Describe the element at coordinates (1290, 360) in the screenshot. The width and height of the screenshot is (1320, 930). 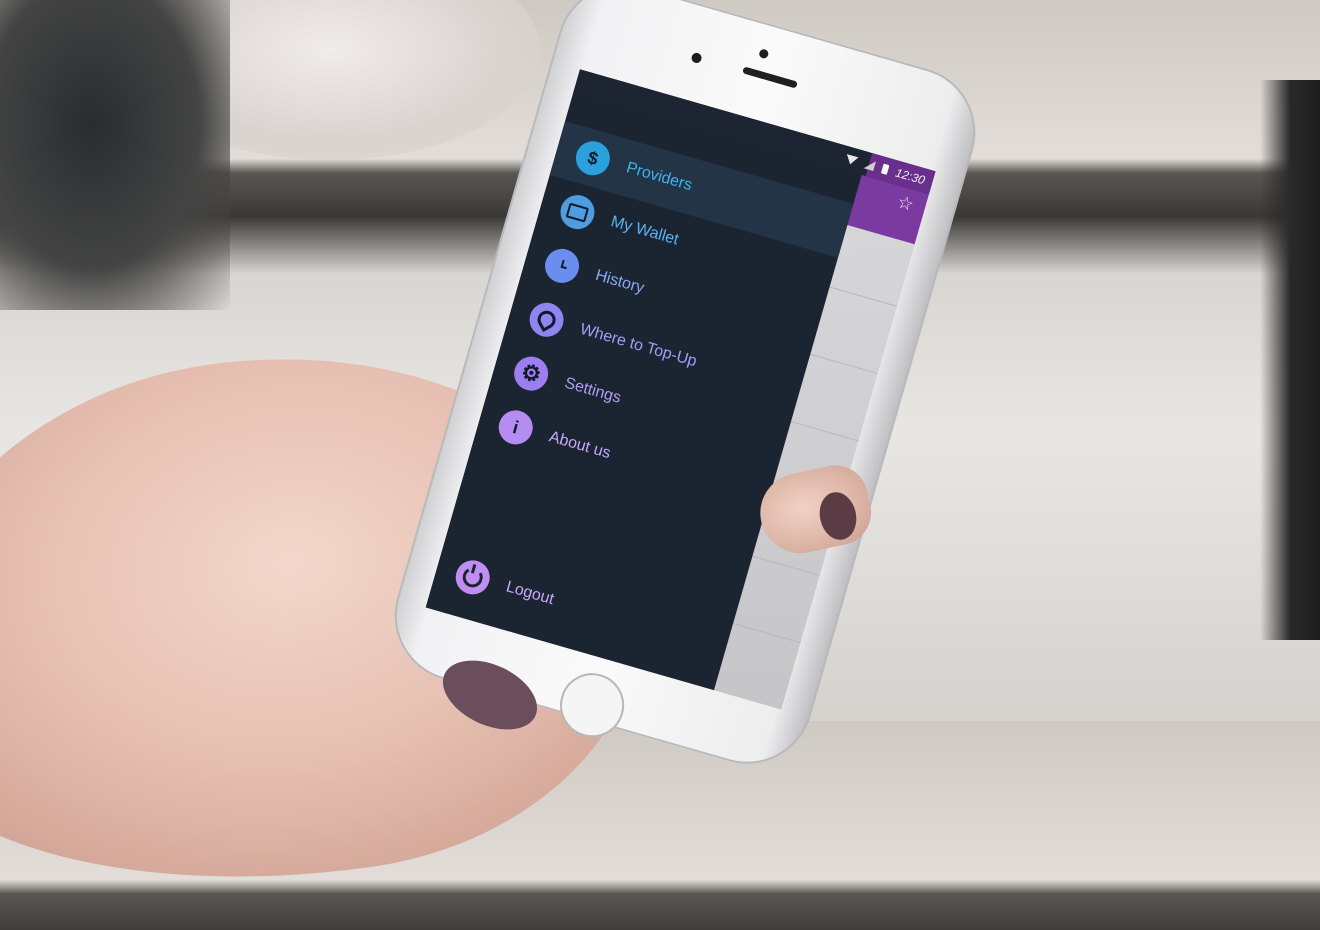
I see `background-monitor-edge` at that location.